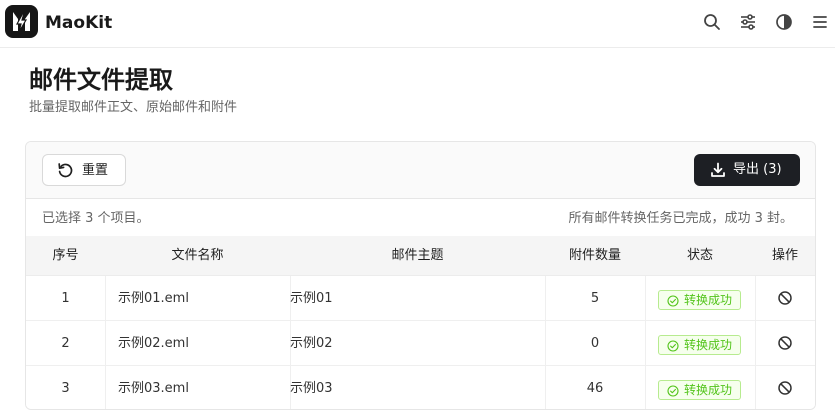  I want to click on row-subject: 示例03, so click(311, 388).